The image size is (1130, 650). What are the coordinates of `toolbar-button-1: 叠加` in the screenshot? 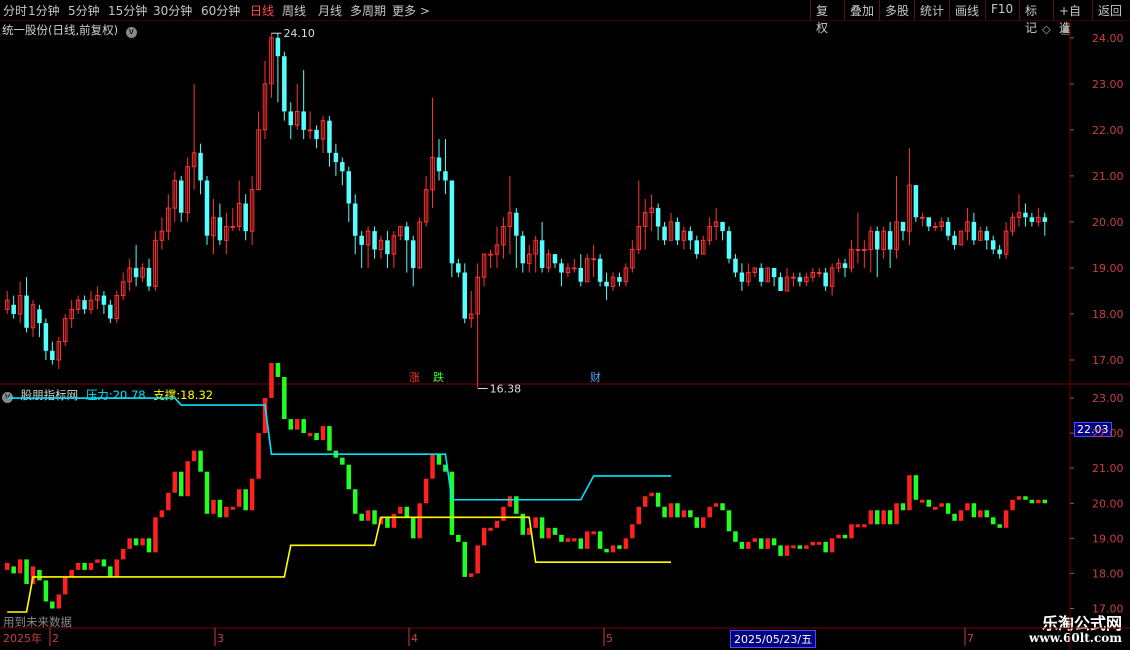 It's located at (861, 10).